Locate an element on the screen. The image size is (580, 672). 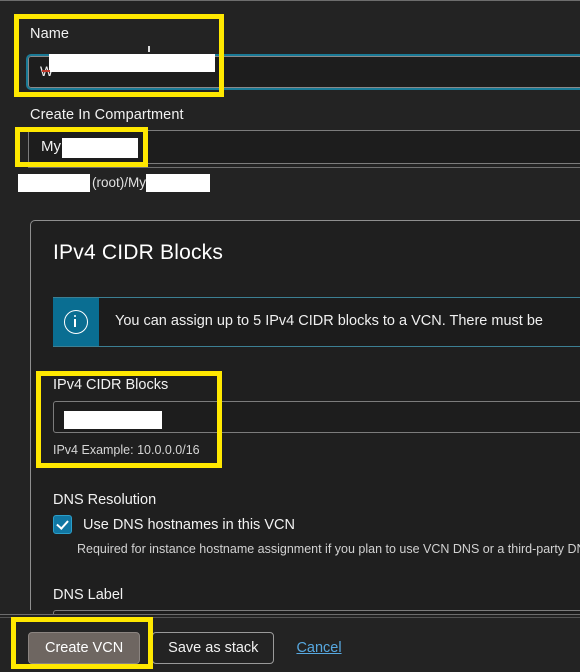
dialog-footer: Create VCN Save as stack Cancel is located at coordinates (290, 643).